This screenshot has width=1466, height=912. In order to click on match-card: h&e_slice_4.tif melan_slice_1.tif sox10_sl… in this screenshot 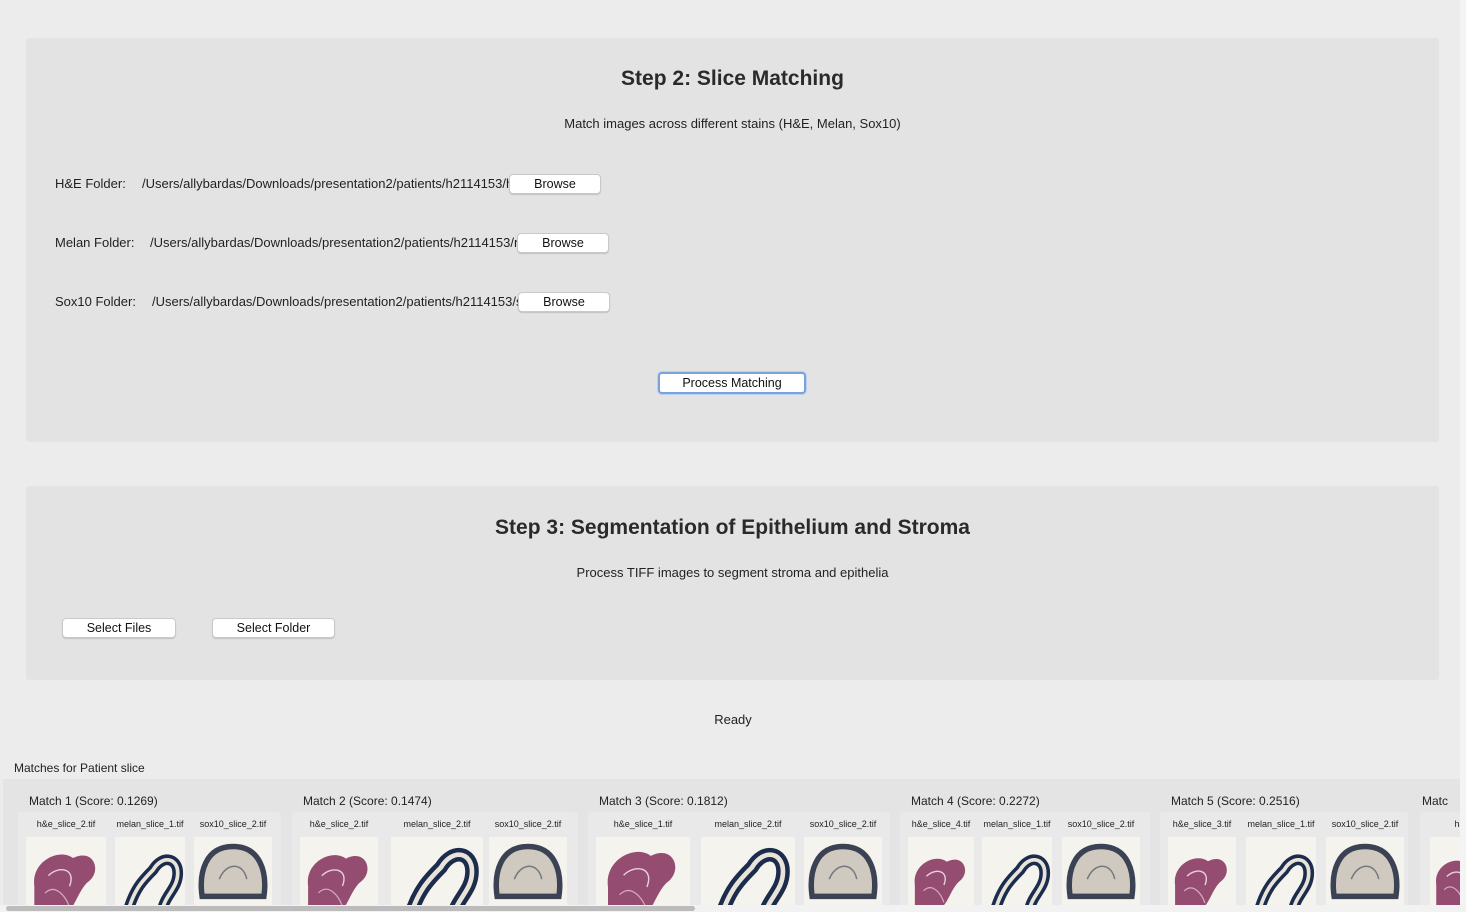, I will do `click(1025, 858)`.